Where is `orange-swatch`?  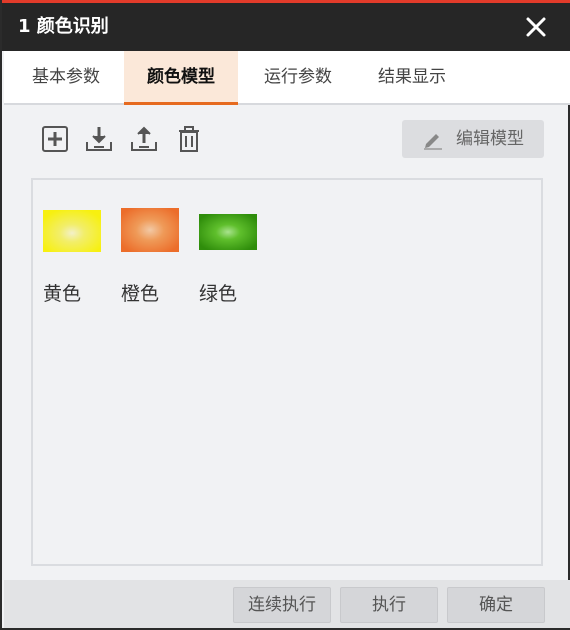
orange-swatch is located at coordinates (150, 230).